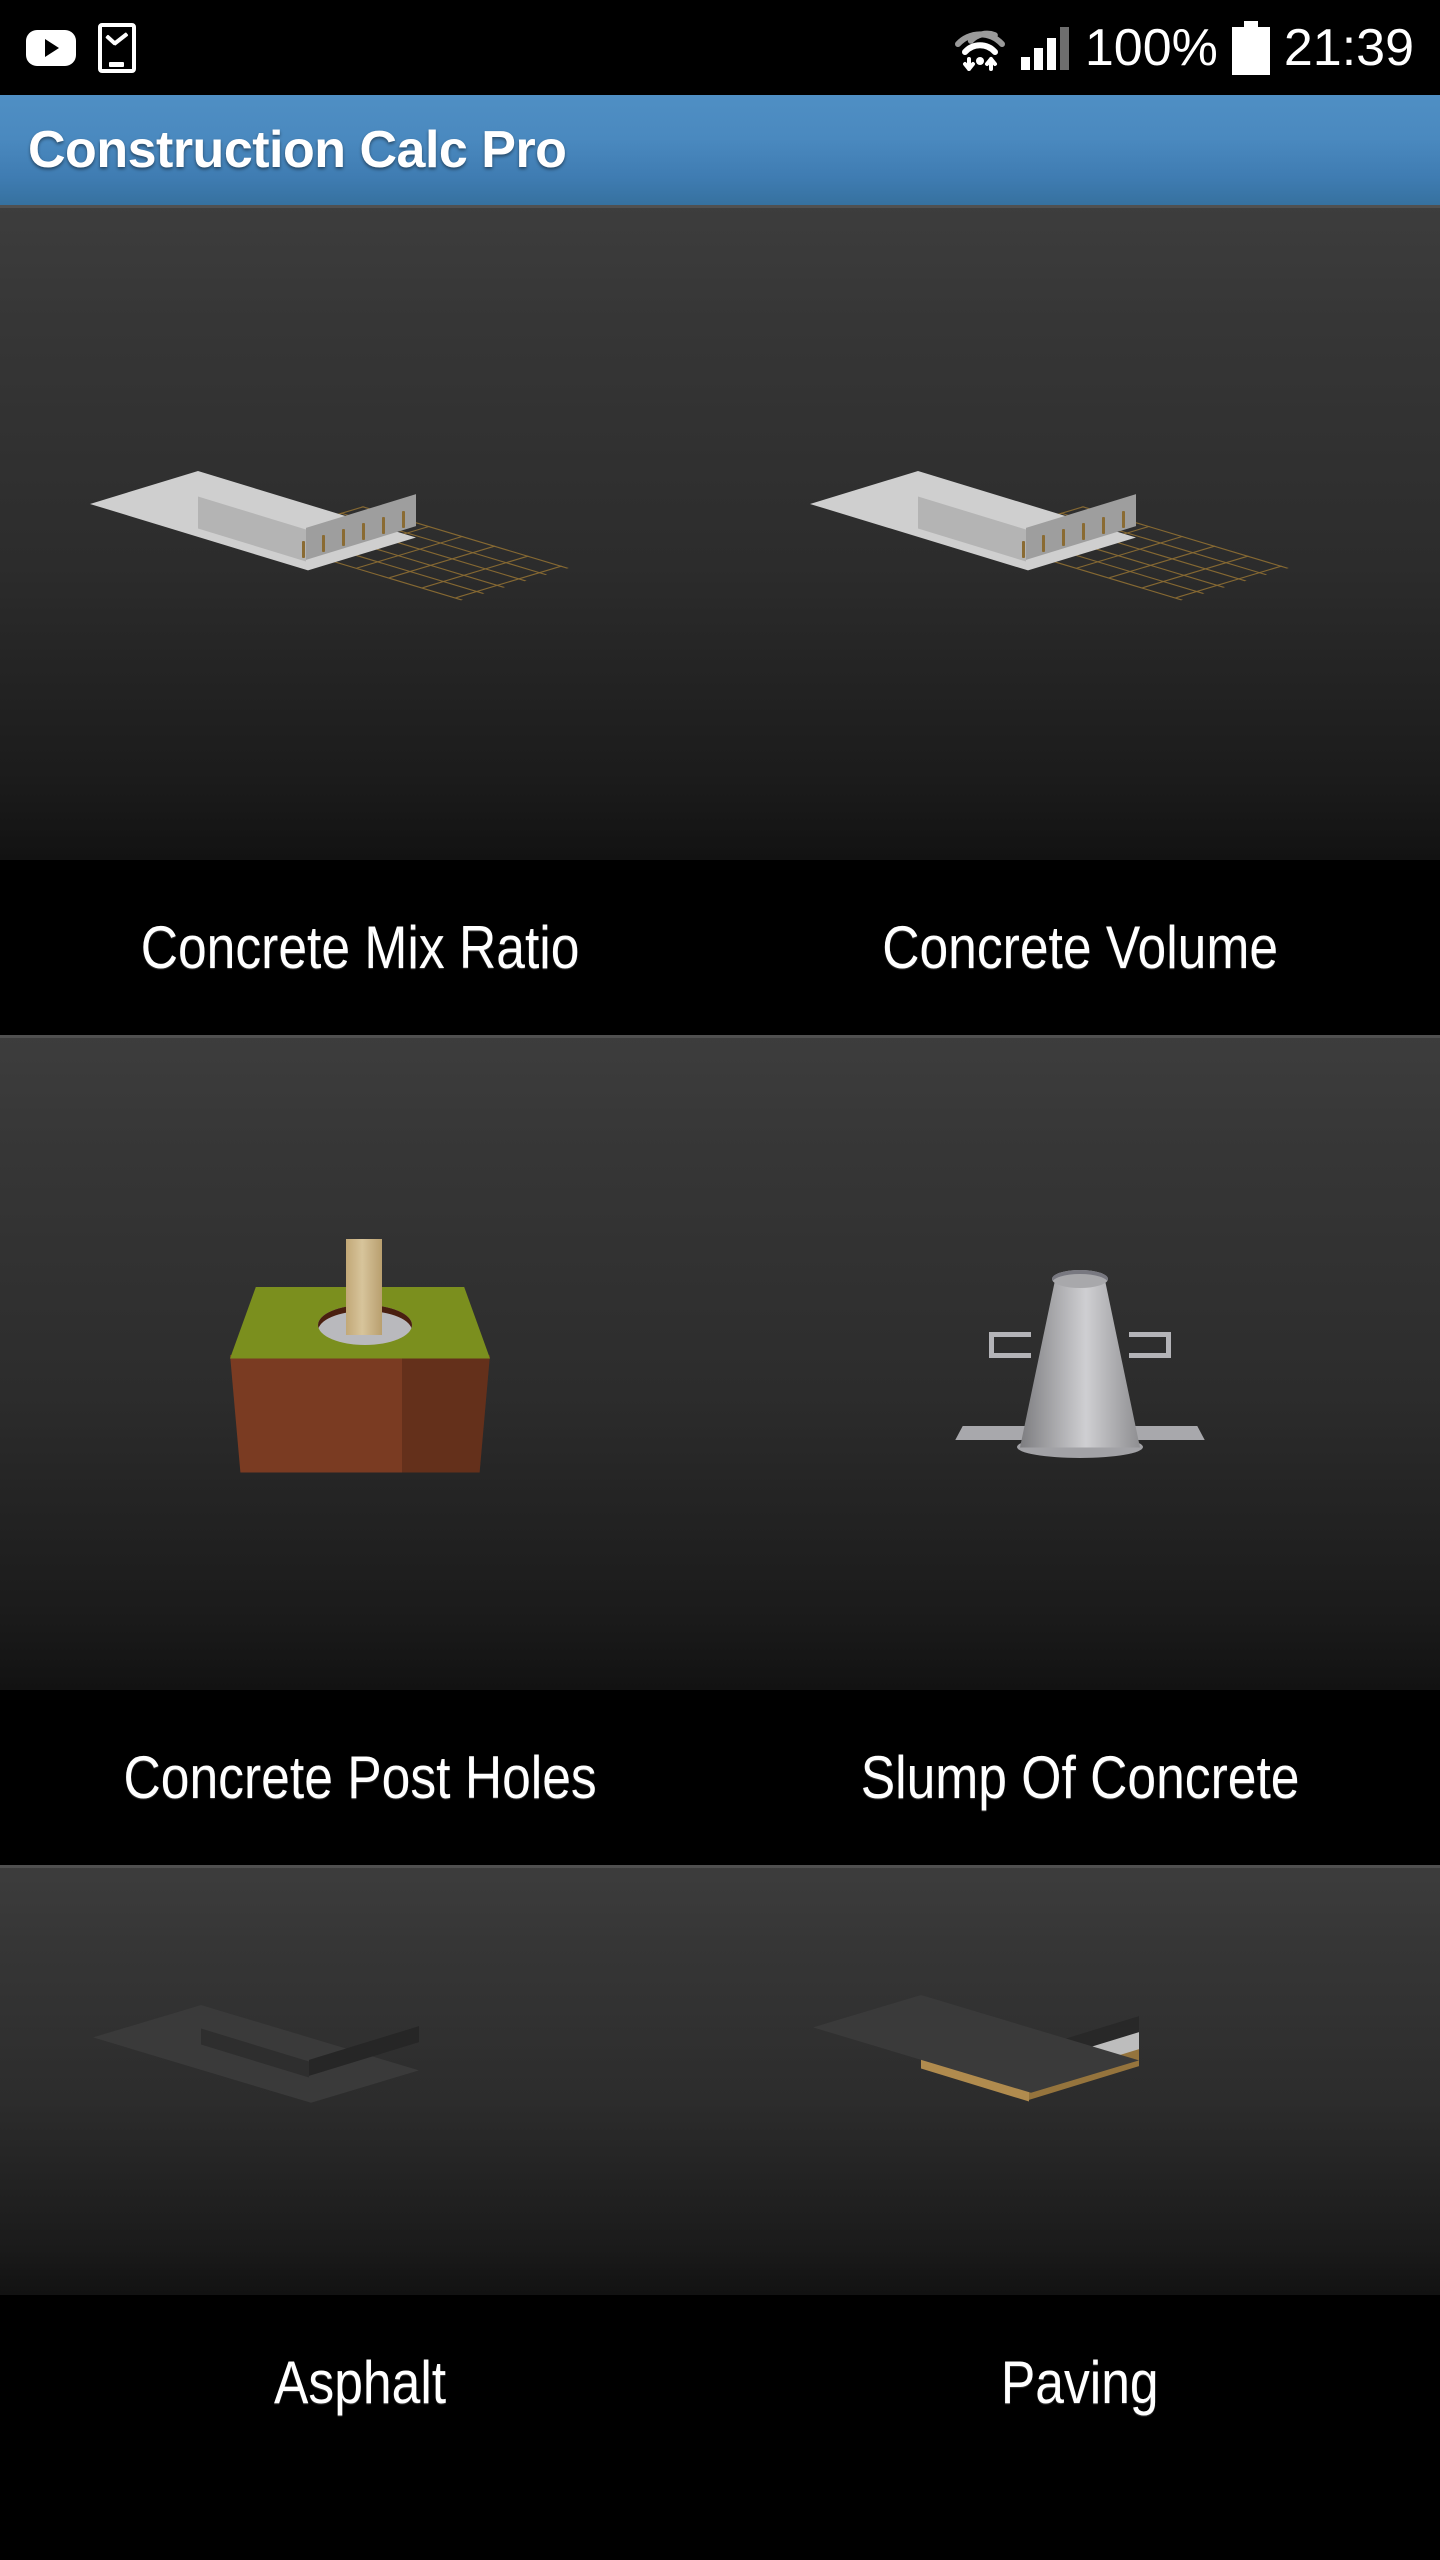  I want to click on clock-label: 21:39, so click(1348, 47).